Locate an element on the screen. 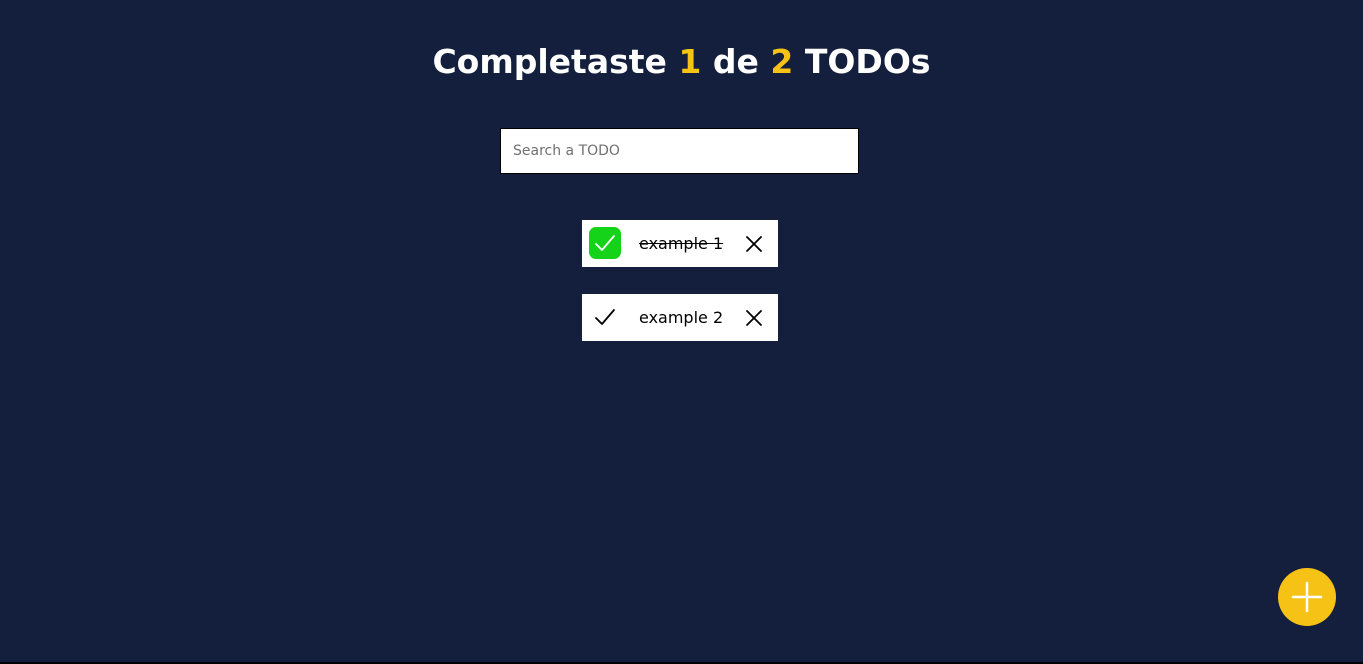 Image resolution: width=1363 pixels, height=664 pixels. add-todo-button is located at coordinates (1307, 597).